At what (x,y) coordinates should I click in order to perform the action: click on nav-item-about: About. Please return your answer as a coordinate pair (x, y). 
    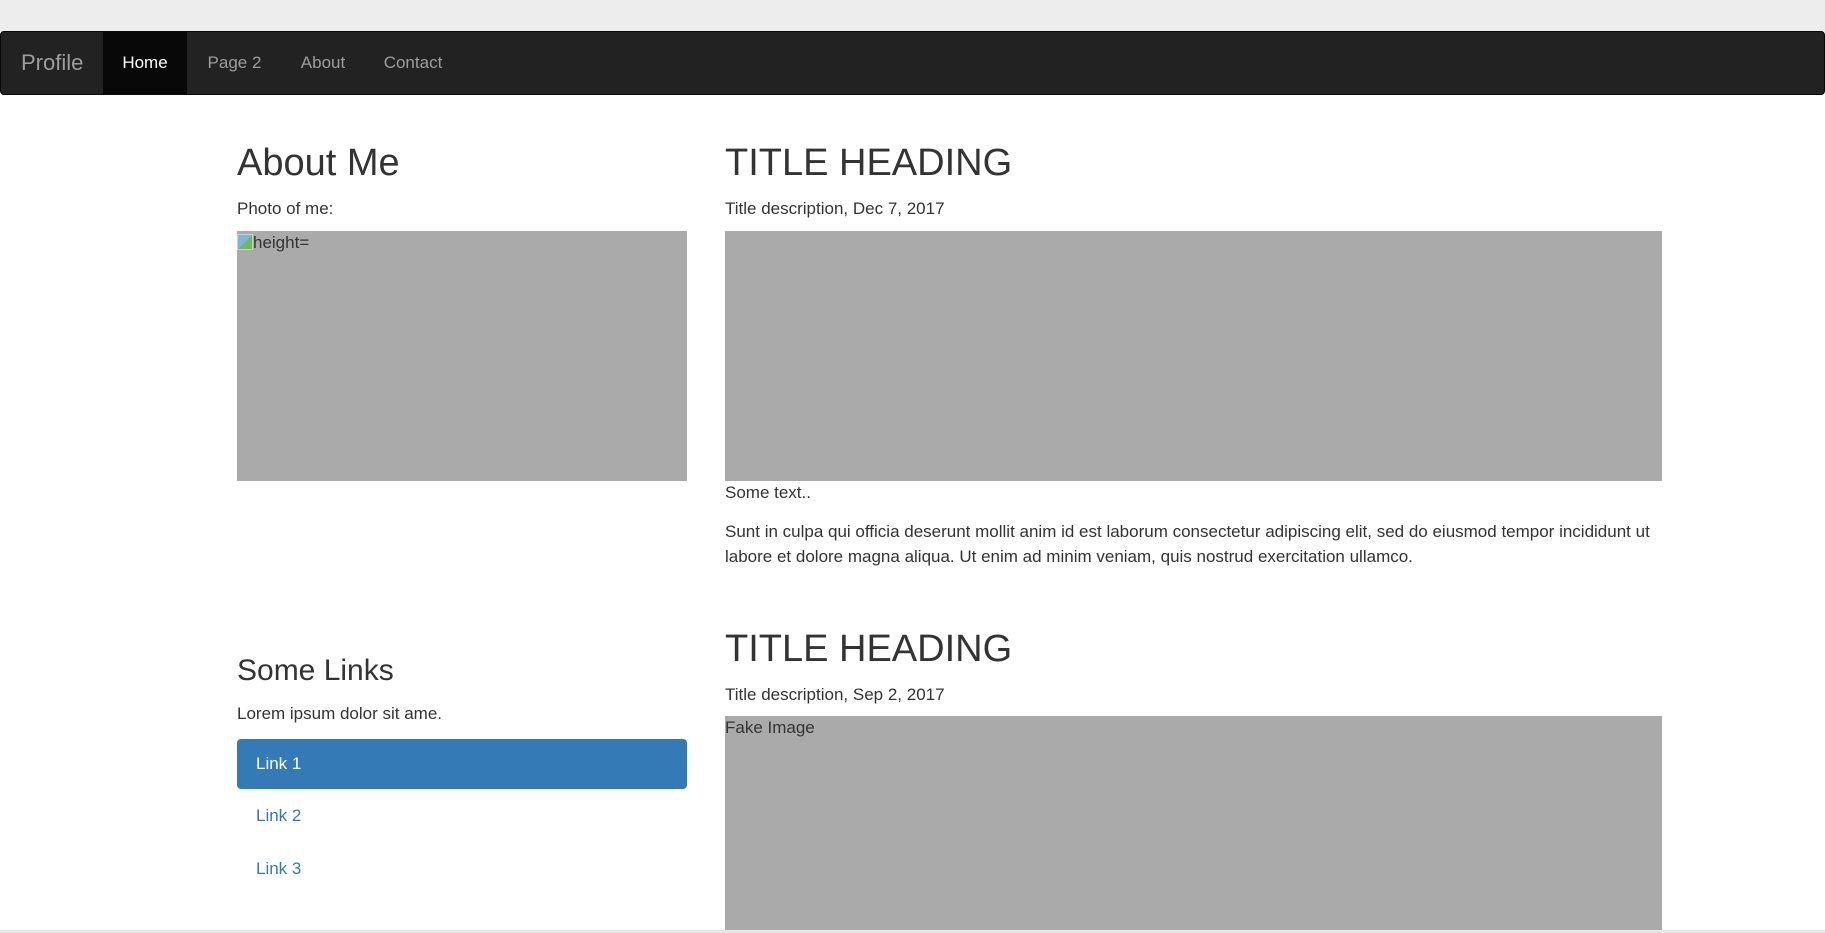
    Looking at the image, I should click on (323, 63).